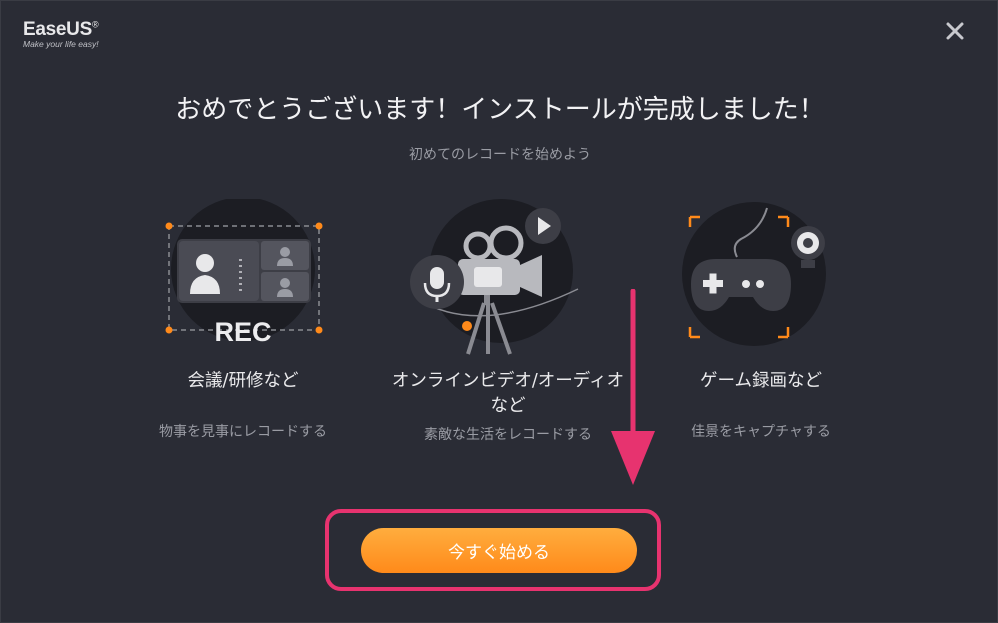 This screenshot has height=623, width=998. What do you see at coordinates (508, 406) in the screenshot?
I see `feature-title-line2: など` at bounding box center [508, 406].